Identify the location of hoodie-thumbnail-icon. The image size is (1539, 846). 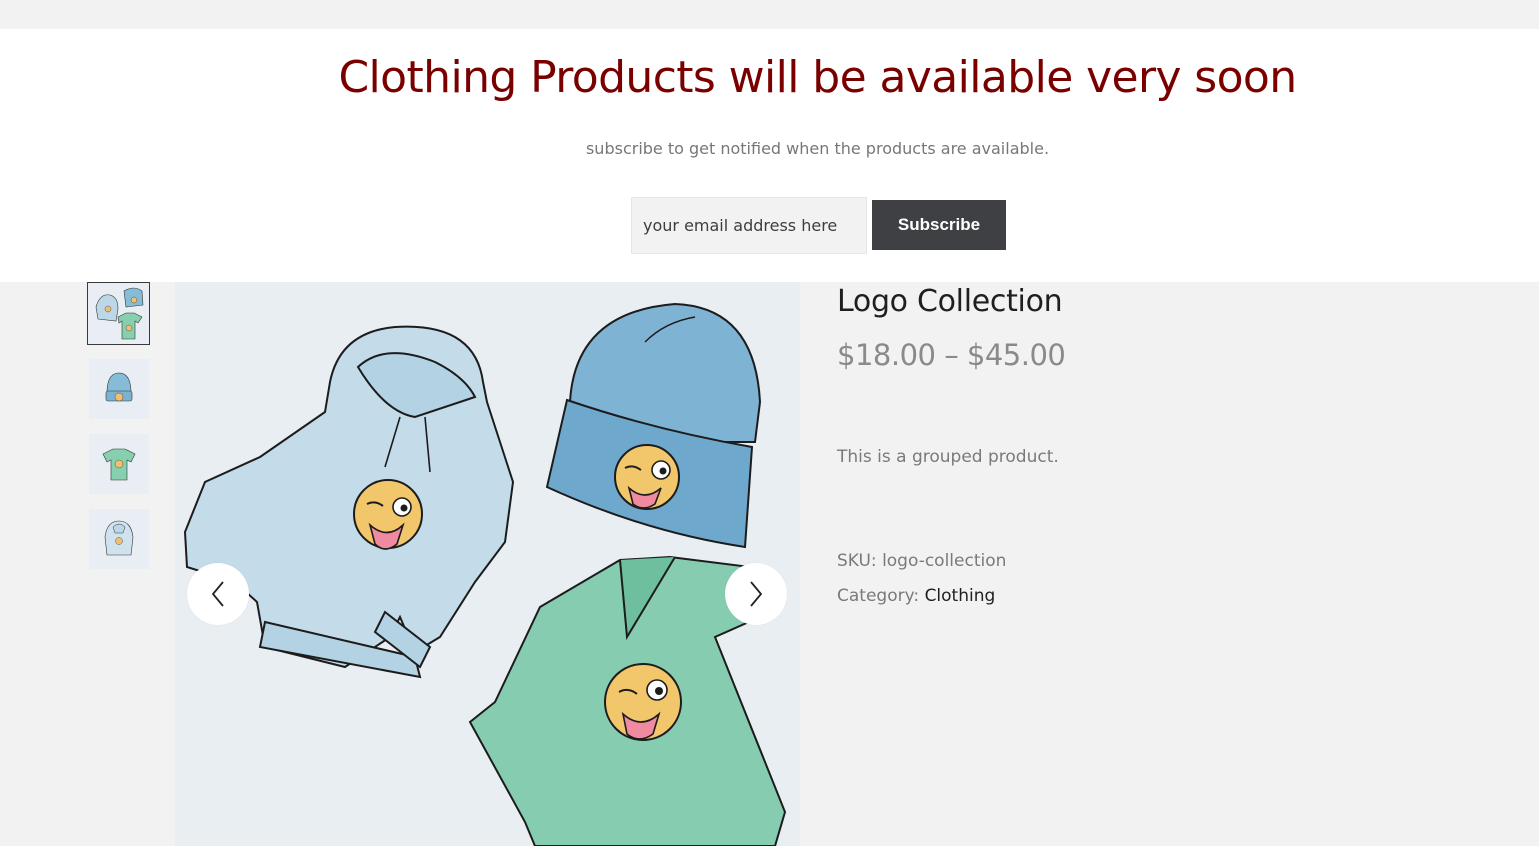
(119, 539).